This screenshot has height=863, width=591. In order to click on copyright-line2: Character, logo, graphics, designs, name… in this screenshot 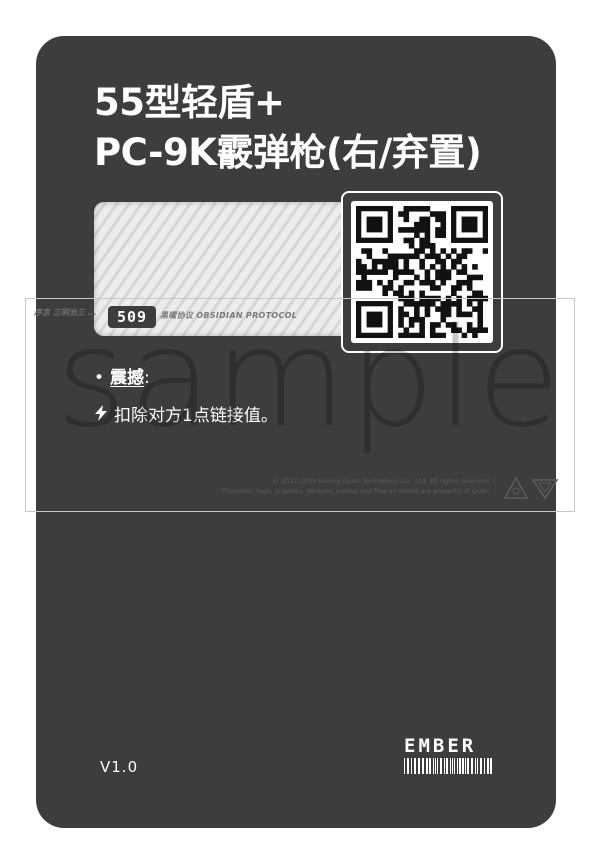, I will do `click(354, 491)`.